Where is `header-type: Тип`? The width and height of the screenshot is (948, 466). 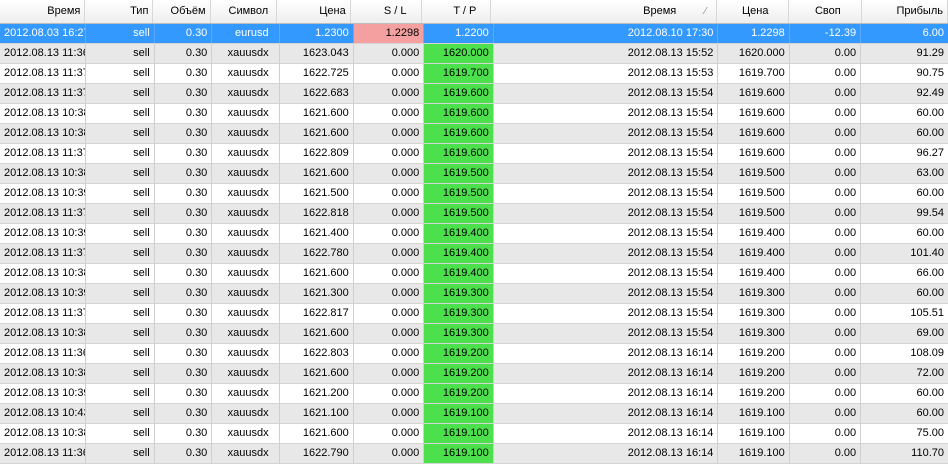 header-type: Тип is located at coordinates (119, 11).